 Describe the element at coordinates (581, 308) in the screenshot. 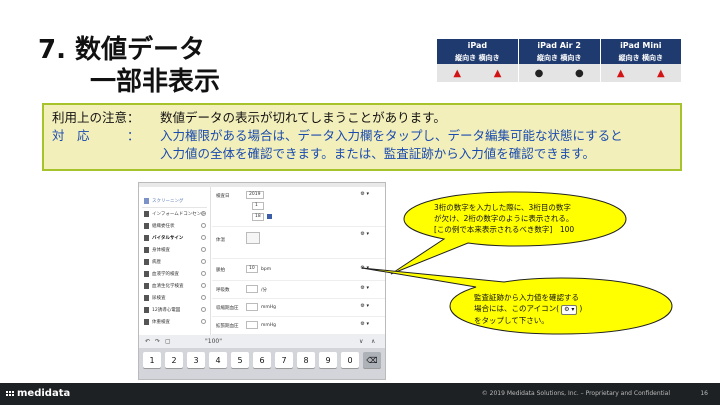

I see `callout2-line2b: )` at that location.